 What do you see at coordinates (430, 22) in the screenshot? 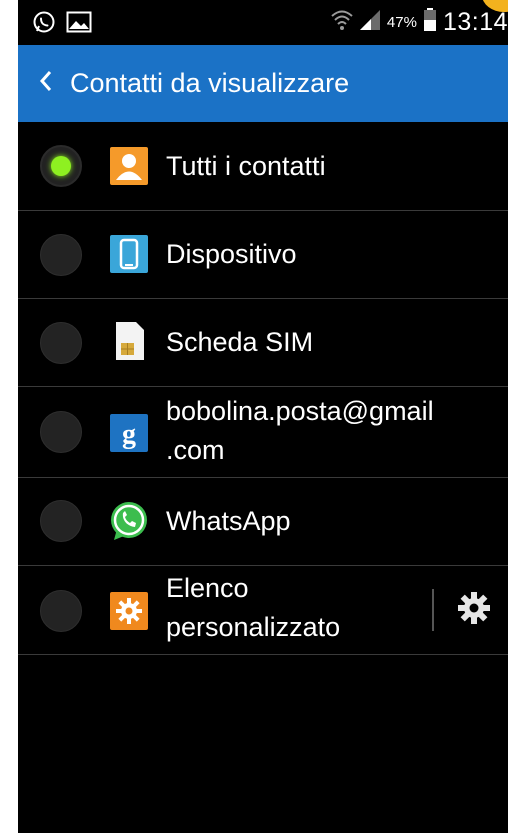
I see `battery-icon` at bounding box center [430, 22].